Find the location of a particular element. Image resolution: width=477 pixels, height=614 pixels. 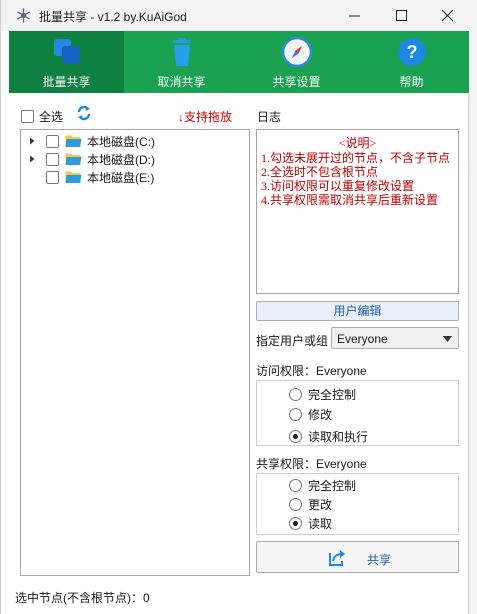

tree-node-label: 本地磁盘(D:) is located at coordinates (121, 159).